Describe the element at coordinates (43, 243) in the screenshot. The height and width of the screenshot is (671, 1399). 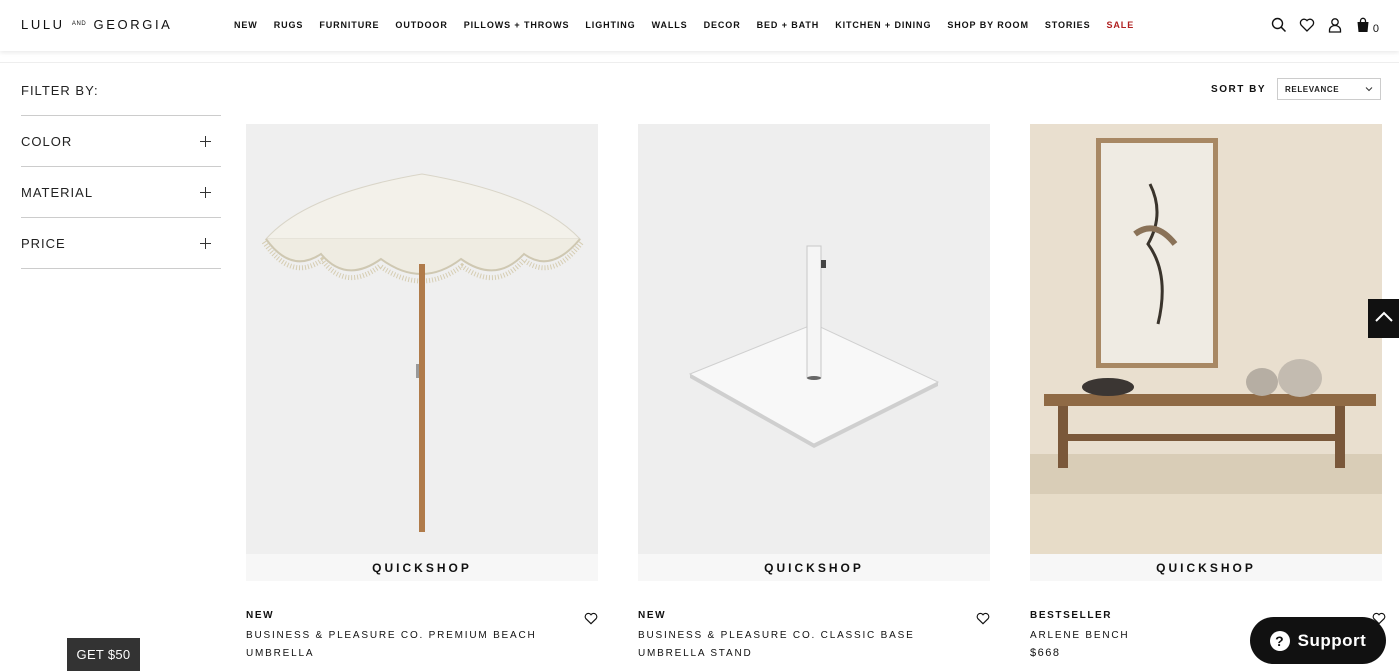
I see `filter-label: PRICE` at that location.